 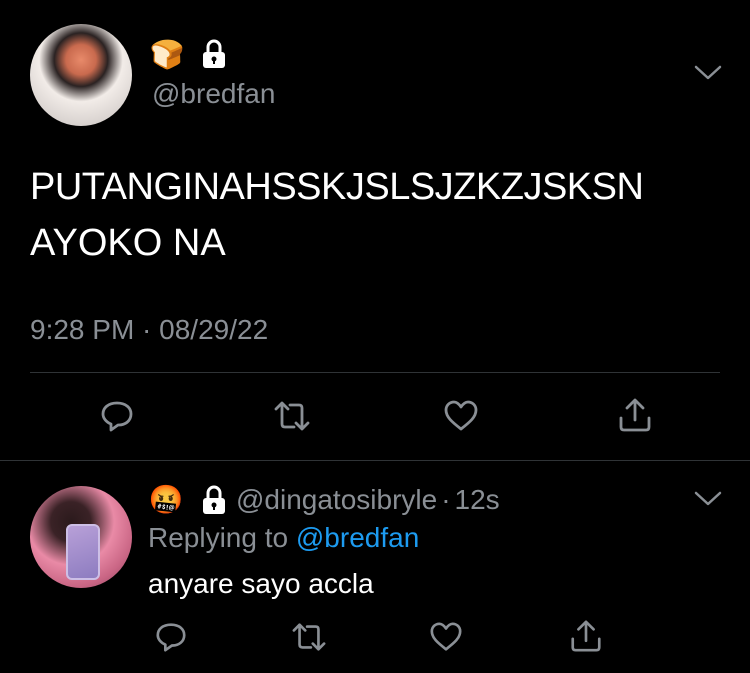 What do you see at coordinates (83, 552) in the screenshot?
I see `avatar-phone-detail` at bounding box center [83, 552].